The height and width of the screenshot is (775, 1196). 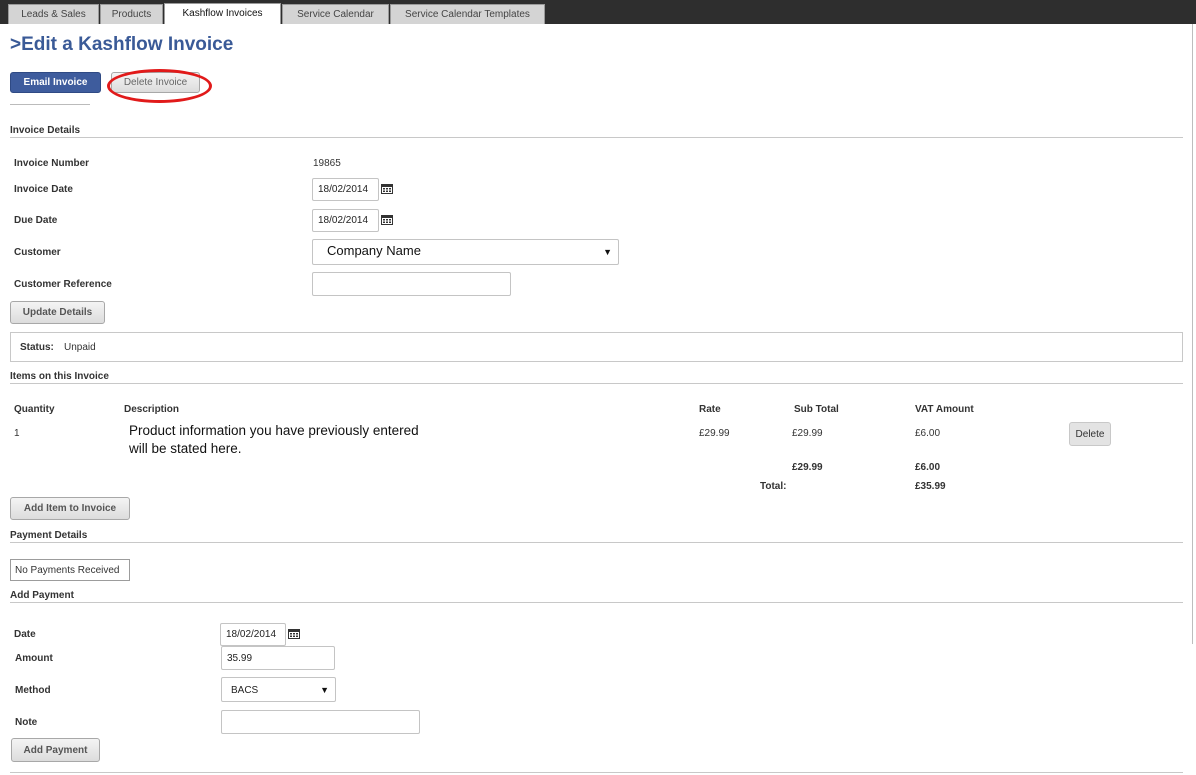 What do you see at coordinates (34, 409) in the screenshot?
I see `column-header-quantity: Quantity` at bounding box center [34, 409].